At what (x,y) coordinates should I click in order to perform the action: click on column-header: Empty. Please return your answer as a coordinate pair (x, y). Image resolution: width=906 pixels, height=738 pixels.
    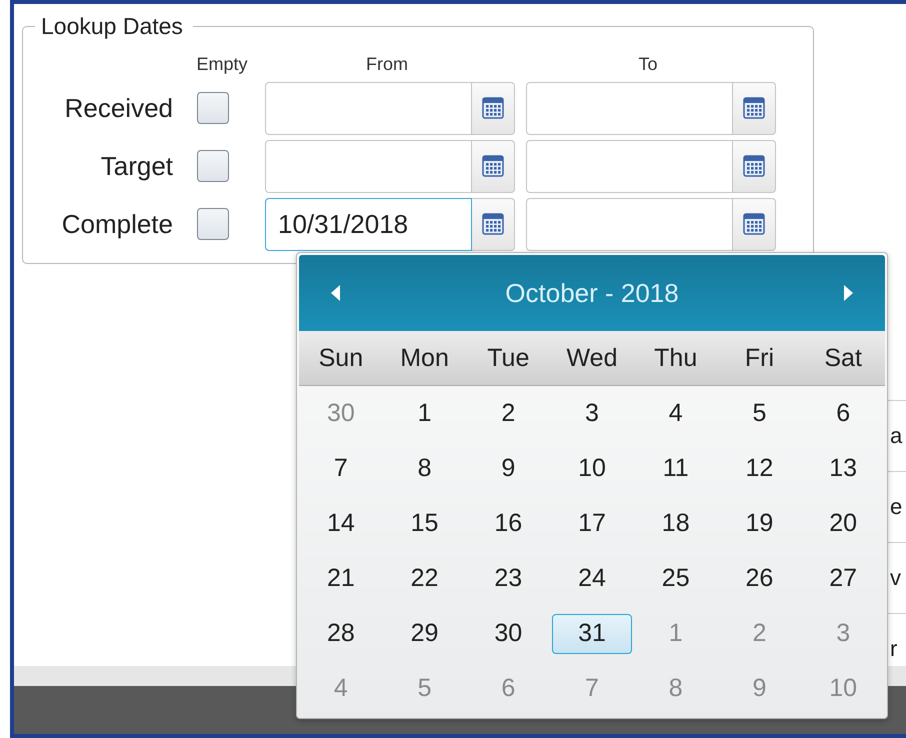
    Looking at the image, I should click on (221, 64).